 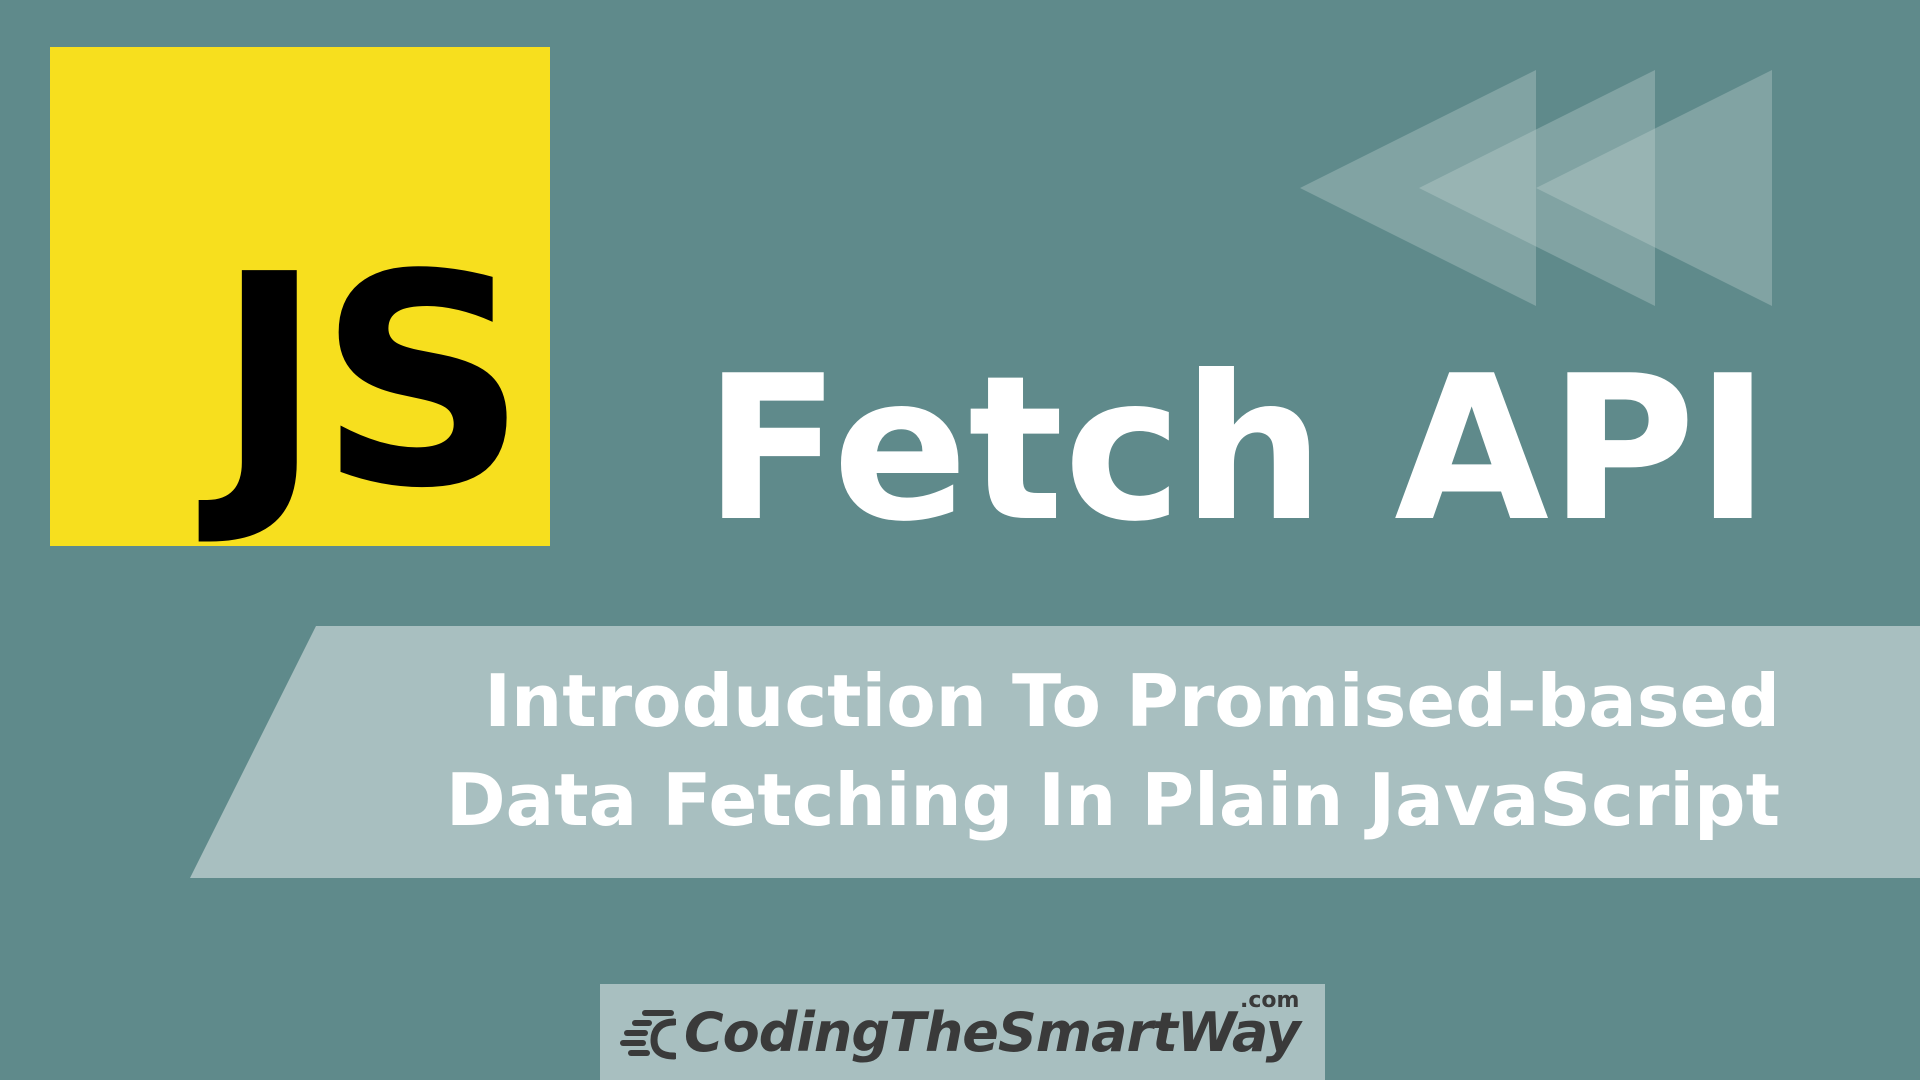 I want to click on subtitle-line-1: Introduction To Promised-based, so click(x=1132, y=701).